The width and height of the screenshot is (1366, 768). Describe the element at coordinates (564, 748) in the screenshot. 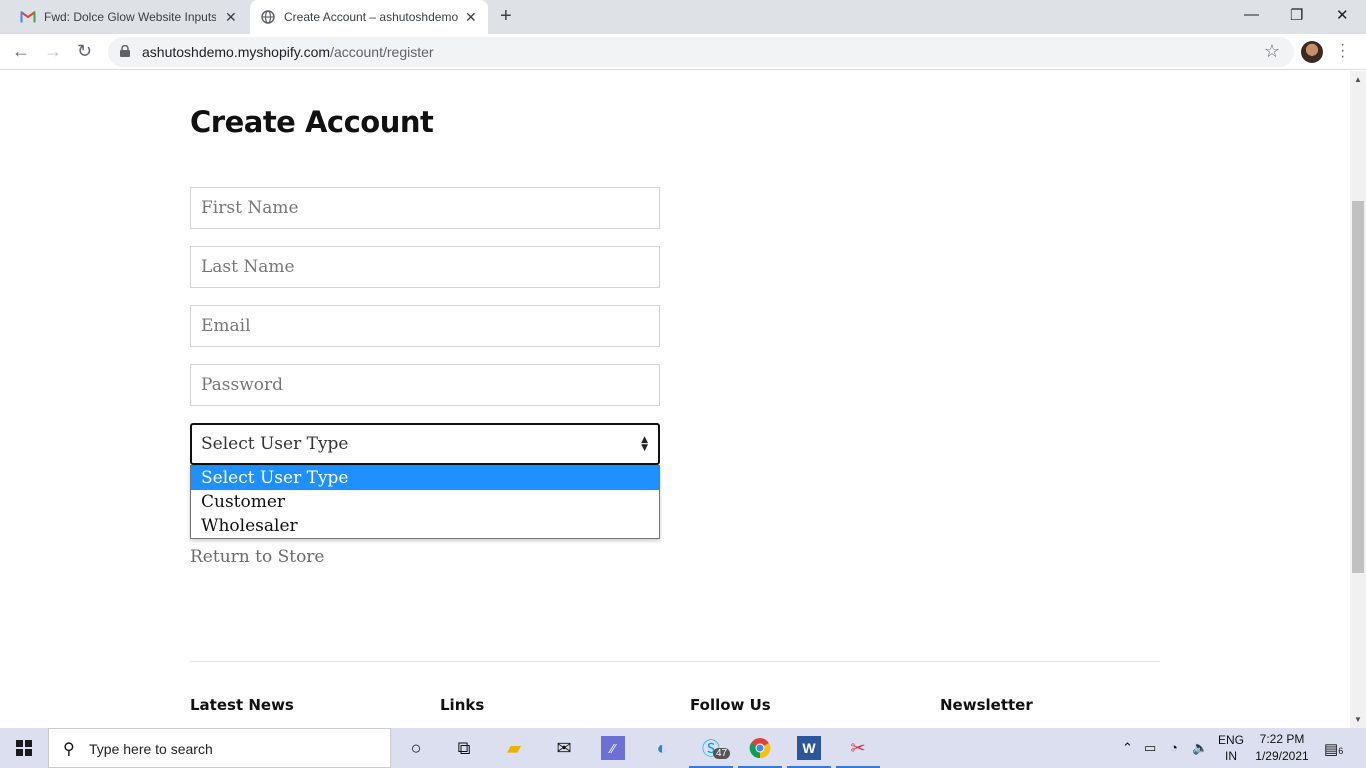

I see `mail-icon: ✉` at that location.